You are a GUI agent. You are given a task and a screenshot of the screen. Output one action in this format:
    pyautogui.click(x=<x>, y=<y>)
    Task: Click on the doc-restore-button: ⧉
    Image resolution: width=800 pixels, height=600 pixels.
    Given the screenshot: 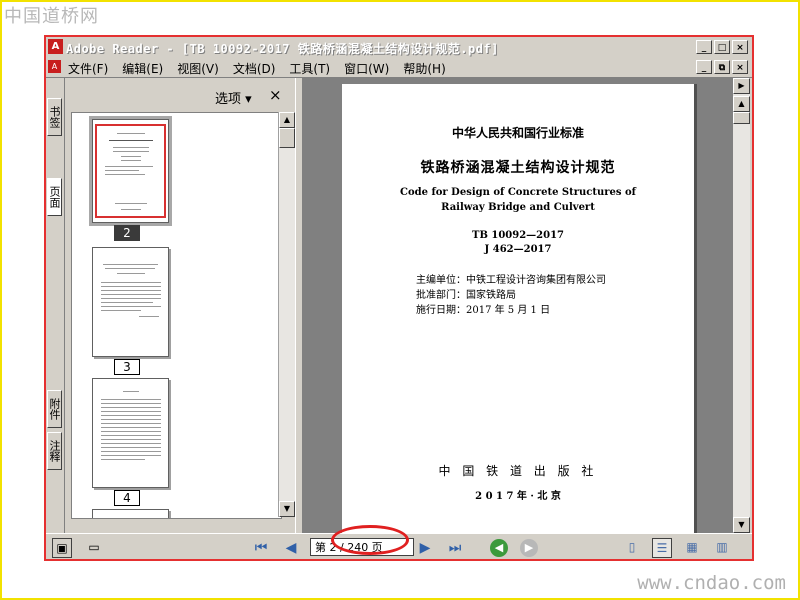 What is the action you would take?
    pyautogui.click(x=722, y=67)
    